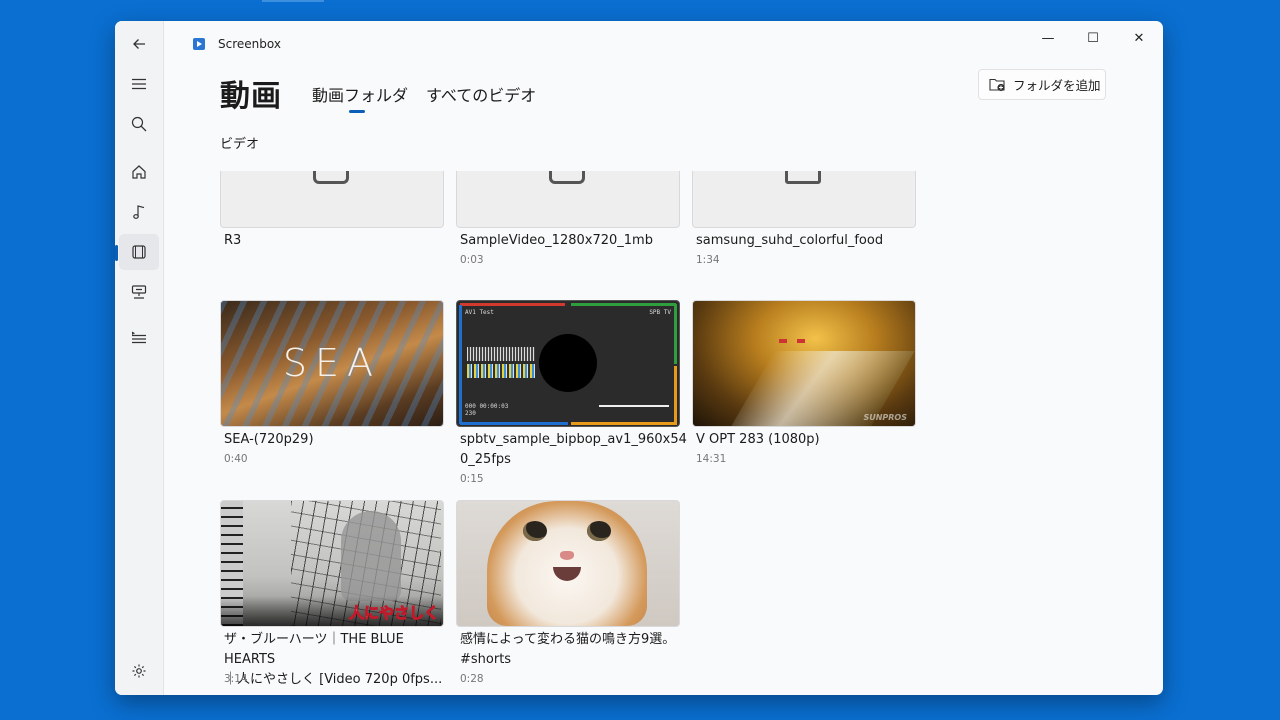  I want to click on folder-add-icon, so click(997, 85).